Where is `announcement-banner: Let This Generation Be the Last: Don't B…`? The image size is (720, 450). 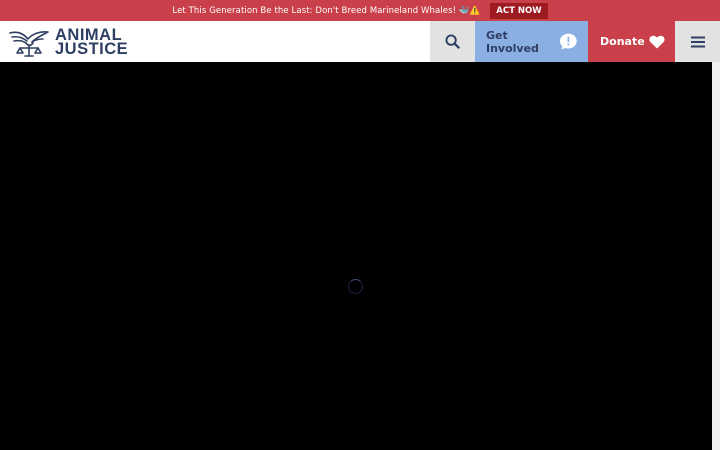 announcement-banner: Let This Generation Be the Last: Don't B… is located at coordinates (360, 10).